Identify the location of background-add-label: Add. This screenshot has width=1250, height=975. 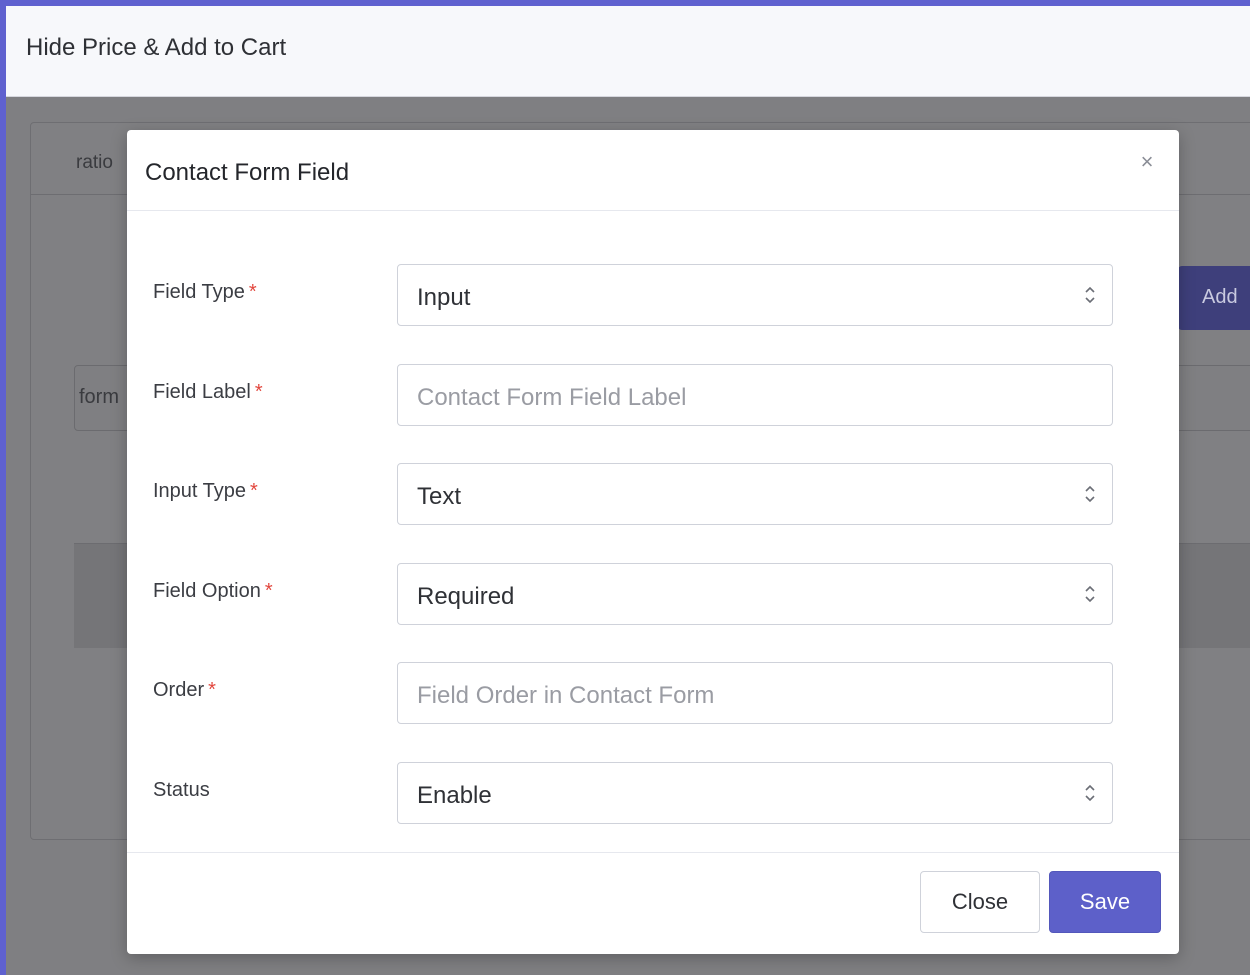
(1220, 297).